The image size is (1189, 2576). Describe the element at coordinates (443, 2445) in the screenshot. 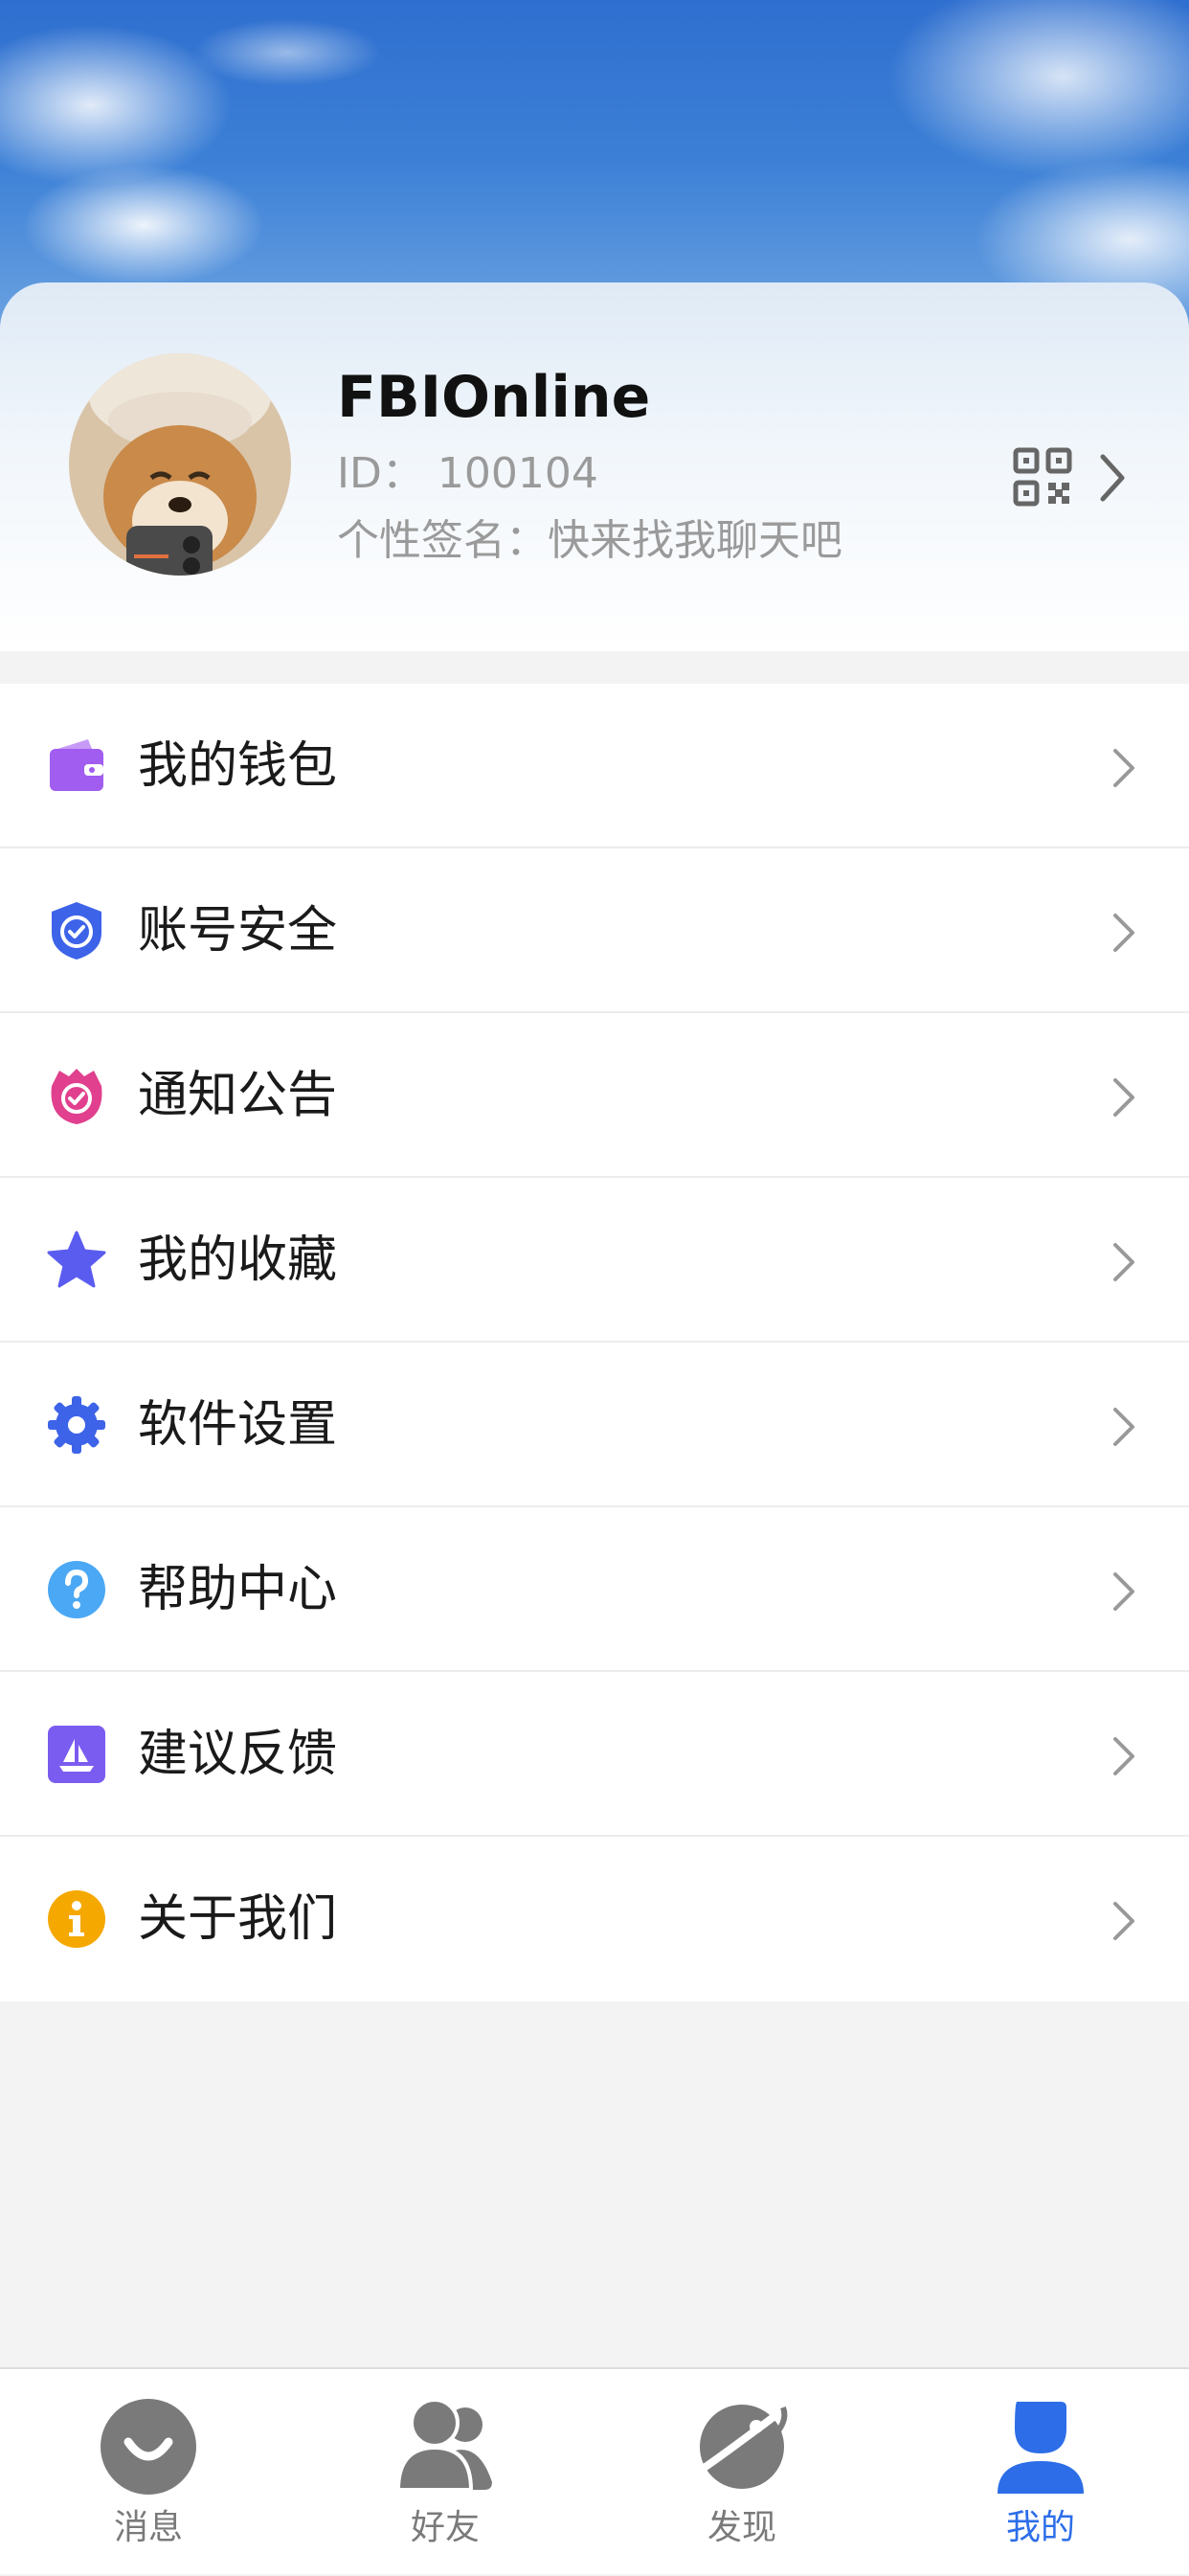

I see `friends-icon` at that location.